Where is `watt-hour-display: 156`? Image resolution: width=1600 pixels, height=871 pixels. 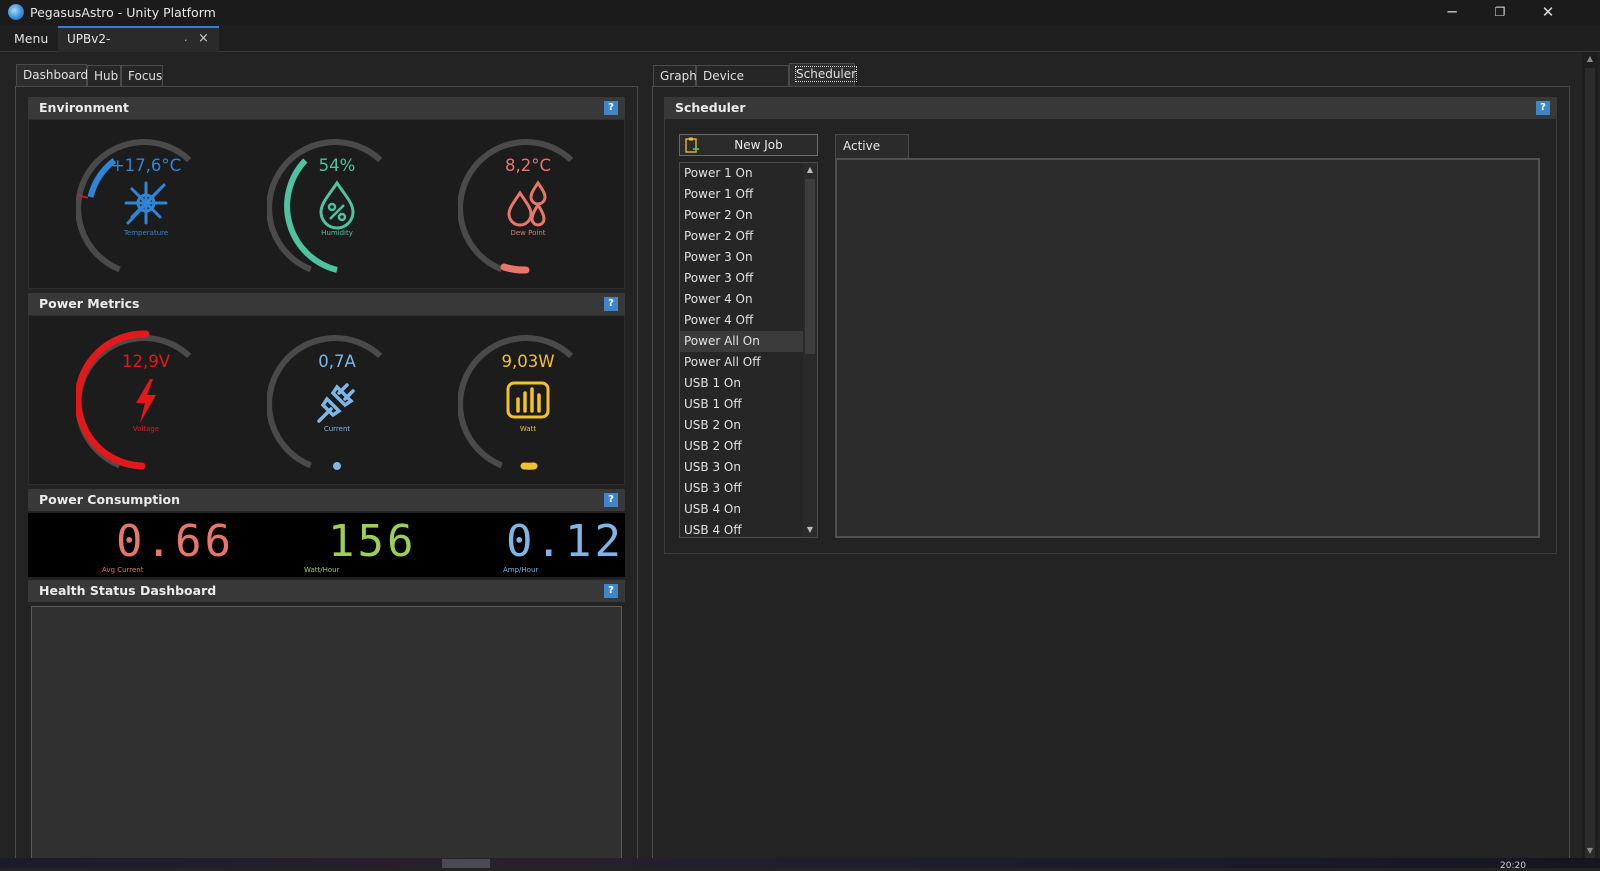 watt-hour-display: 156 is located at coordinates (372, 541).